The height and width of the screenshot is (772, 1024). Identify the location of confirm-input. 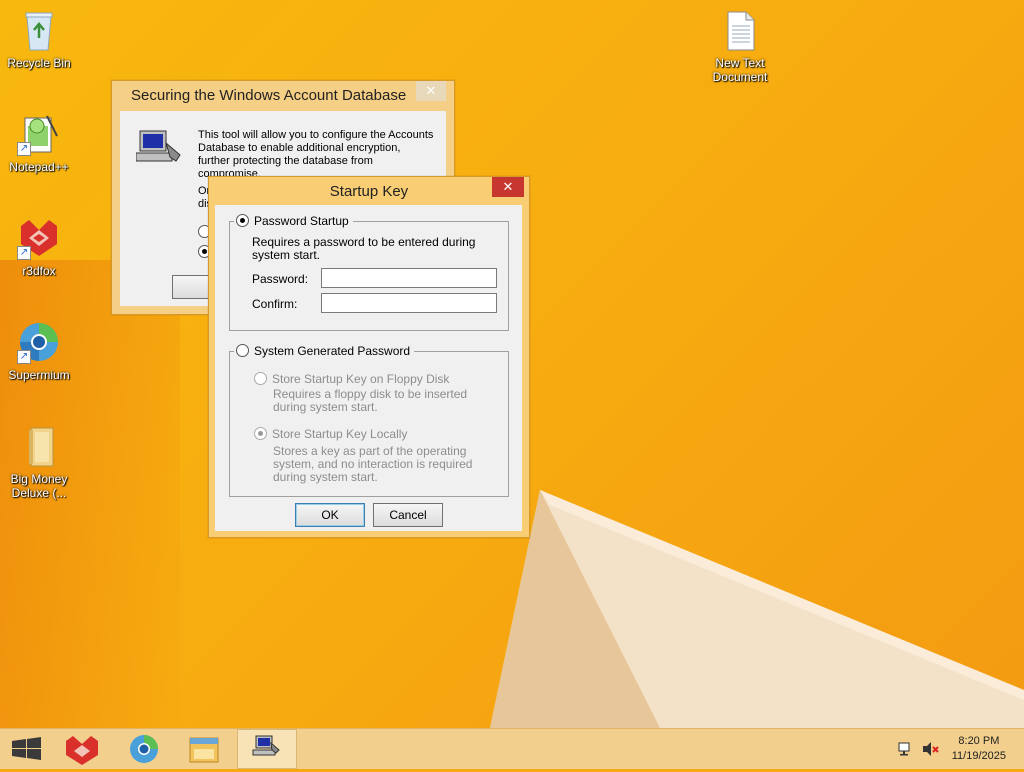
(409, 303).